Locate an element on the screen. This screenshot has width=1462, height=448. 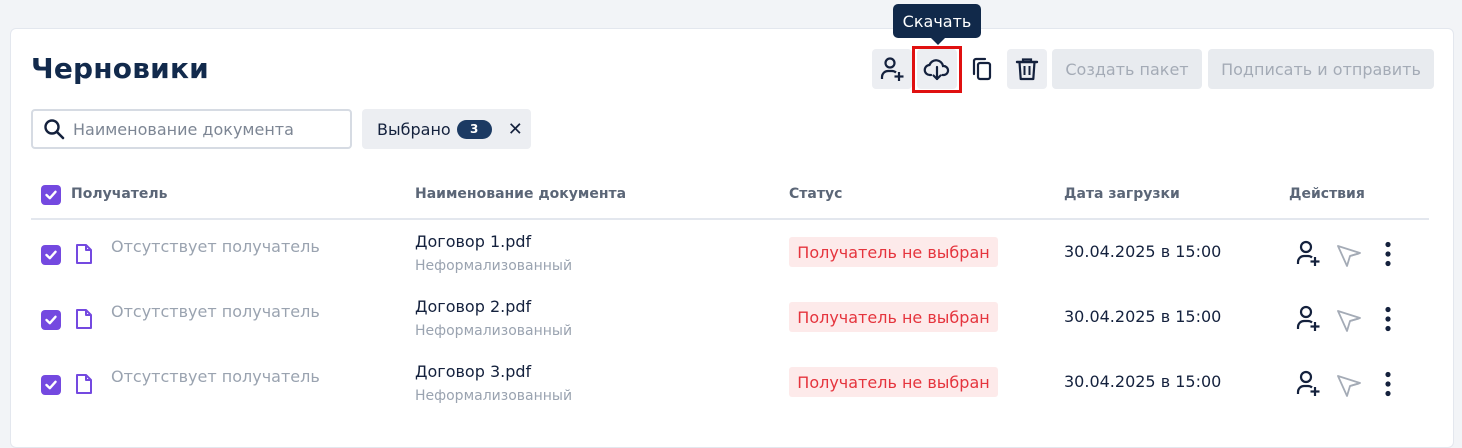
document-name: Договор 1.pdf is located at coordinates (473, 241).